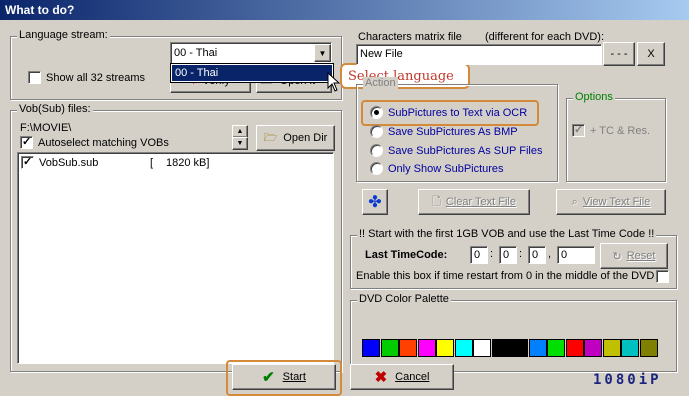 The image size is (689, 396). I want to click on clear-matrix-button: X, so click(651, 54).